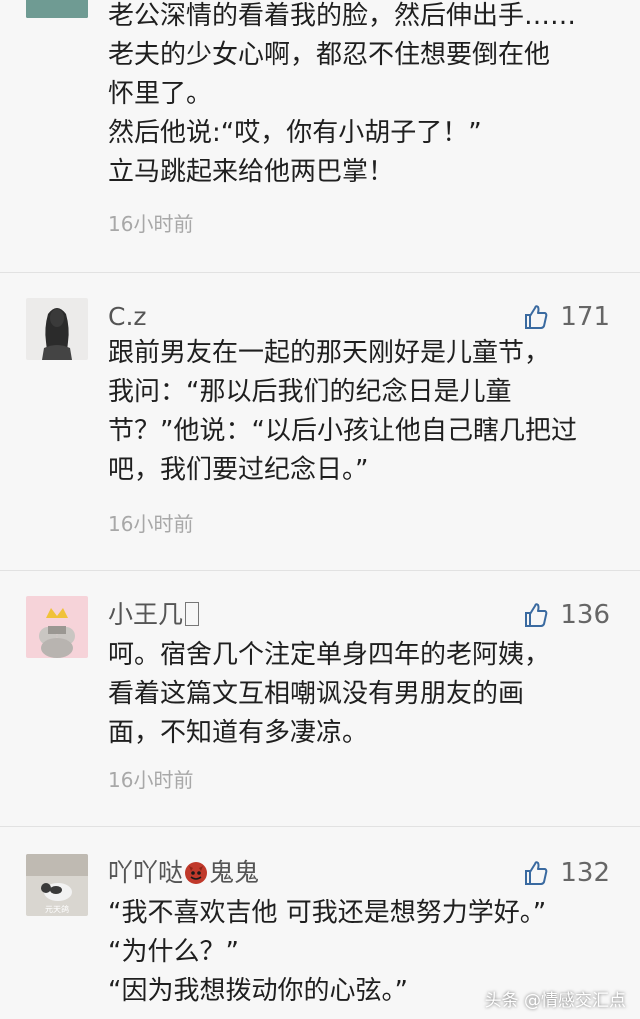  What do you see at coordinates (160, 94) in the screenshot?
I see `comment-line: 怀里了。` at bounding box center [160, 94].